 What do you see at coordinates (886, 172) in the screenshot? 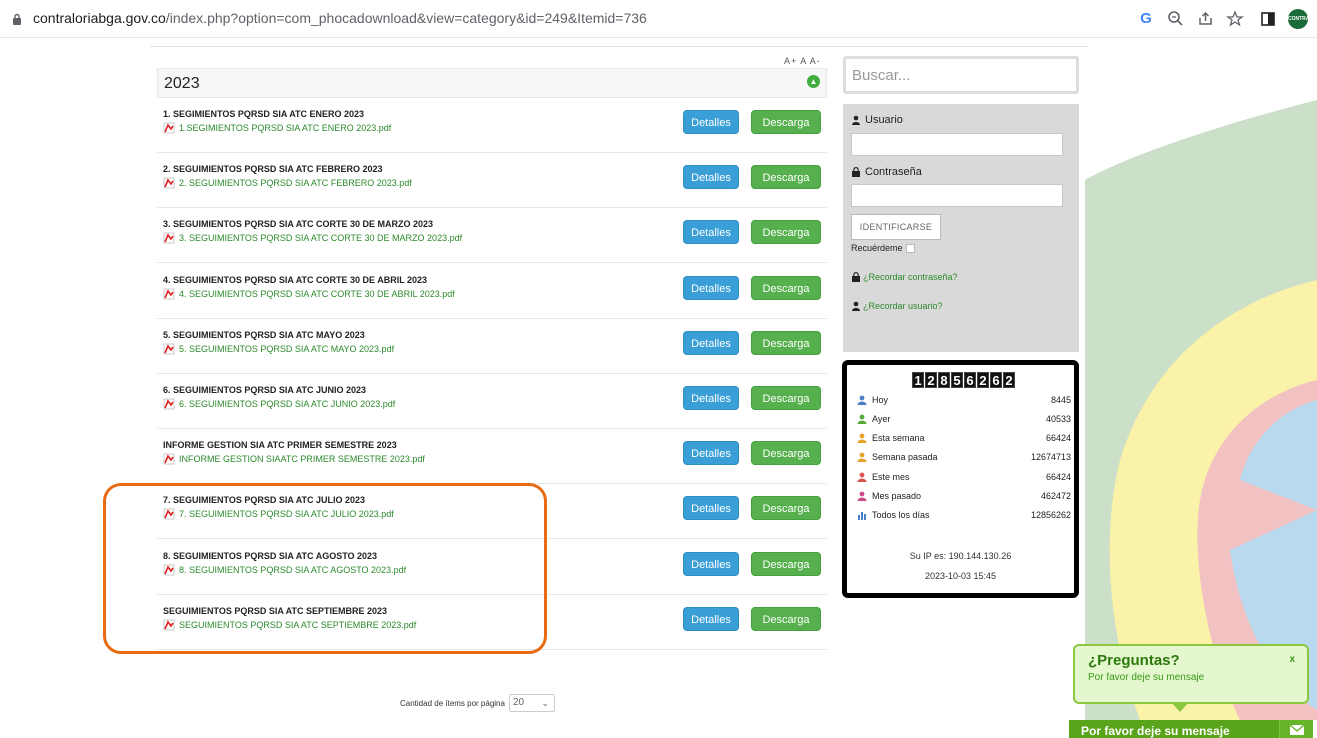
I see `password-label: Contraseña` at bounding box center [886, 172].